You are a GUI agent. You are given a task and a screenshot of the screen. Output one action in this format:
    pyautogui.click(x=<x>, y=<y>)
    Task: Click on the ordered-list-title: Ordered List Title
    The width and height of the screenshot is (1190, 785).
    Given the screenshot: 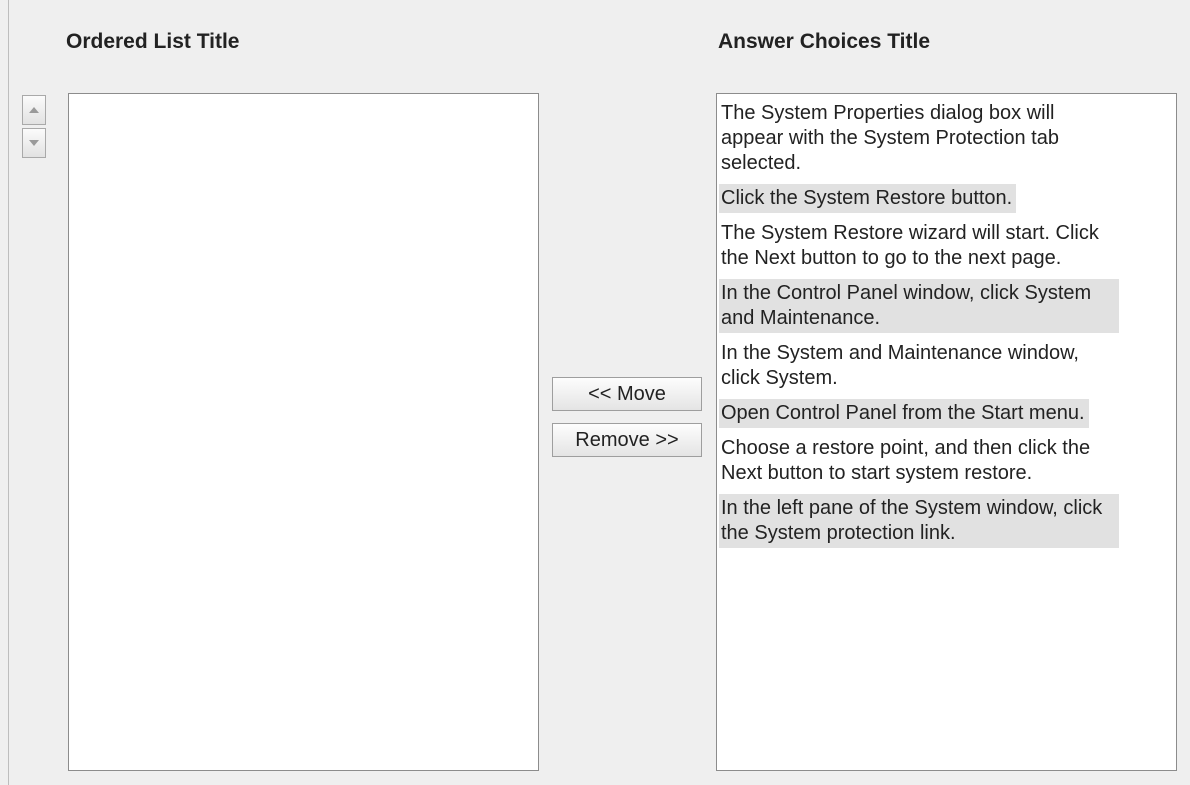 What is the action you would take?
    pyautogui.click(x=153, y=41)
    